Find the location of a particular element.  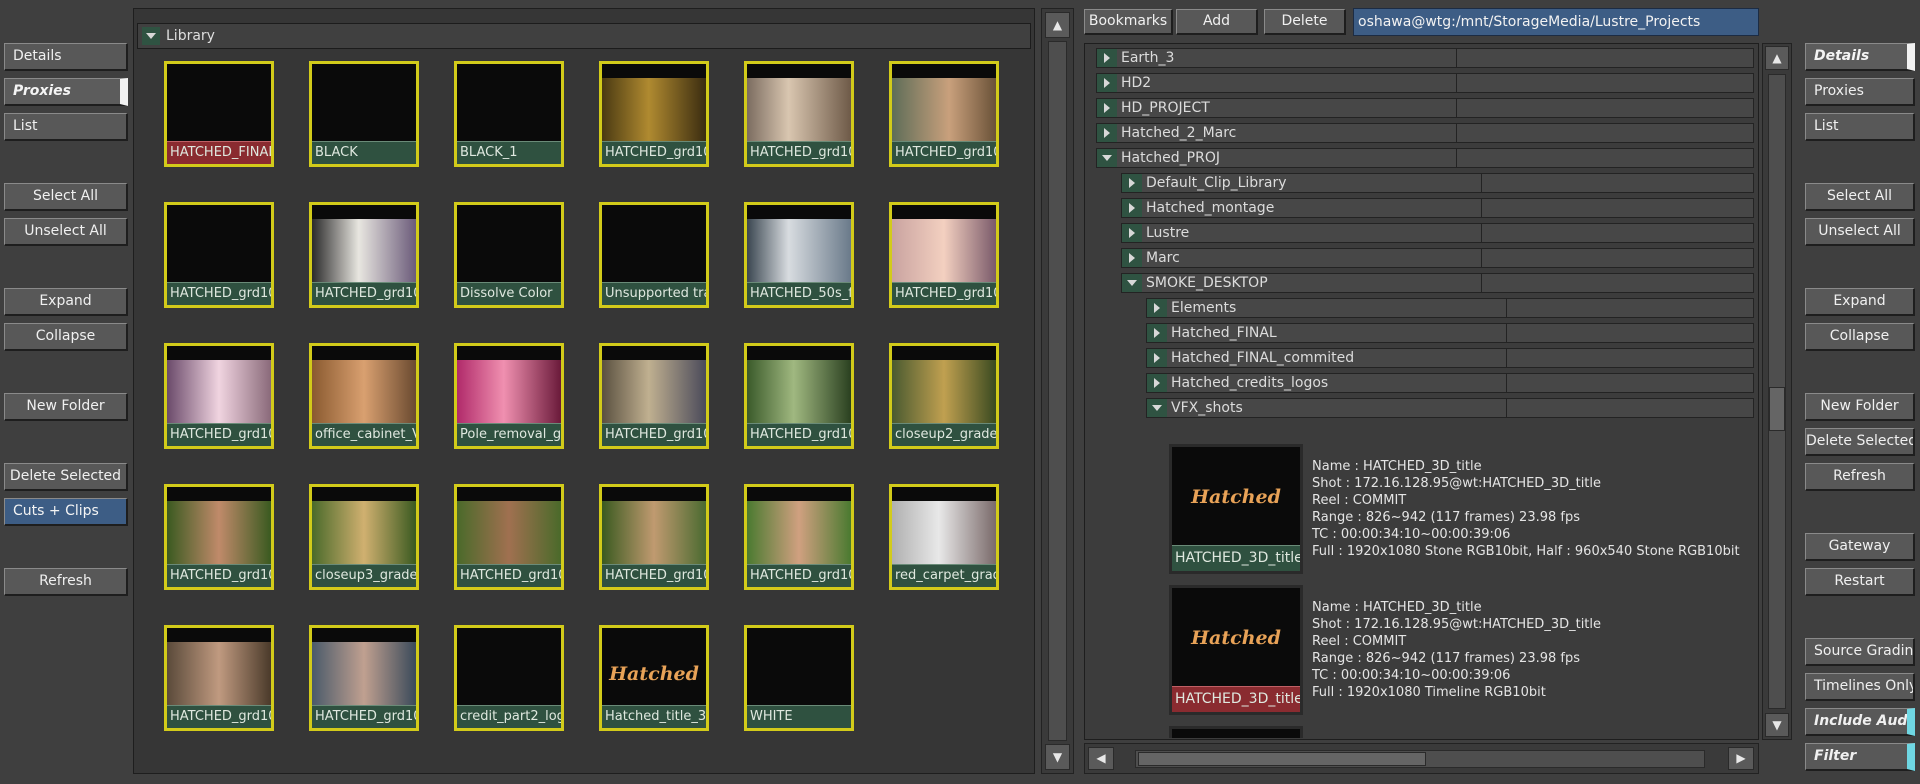

bookmarks-button: Bookmarks is located at coordinates (1128, 22).